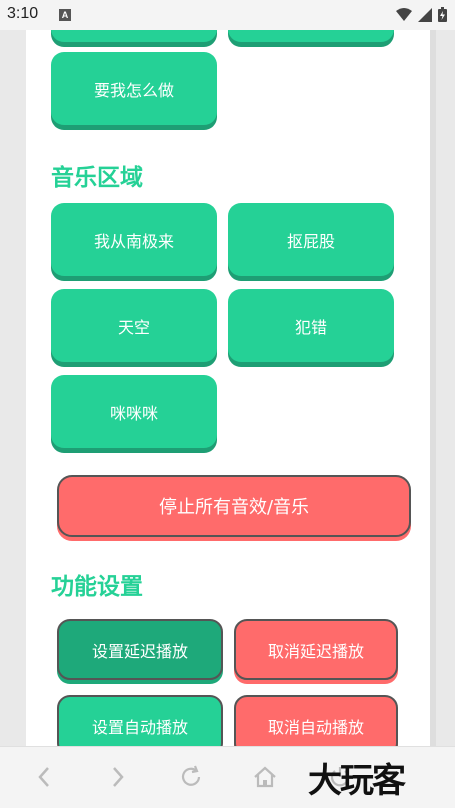 The width and height of the screenshot is (455, 808). I want to click on clock: 3:10, so click(23, 13).